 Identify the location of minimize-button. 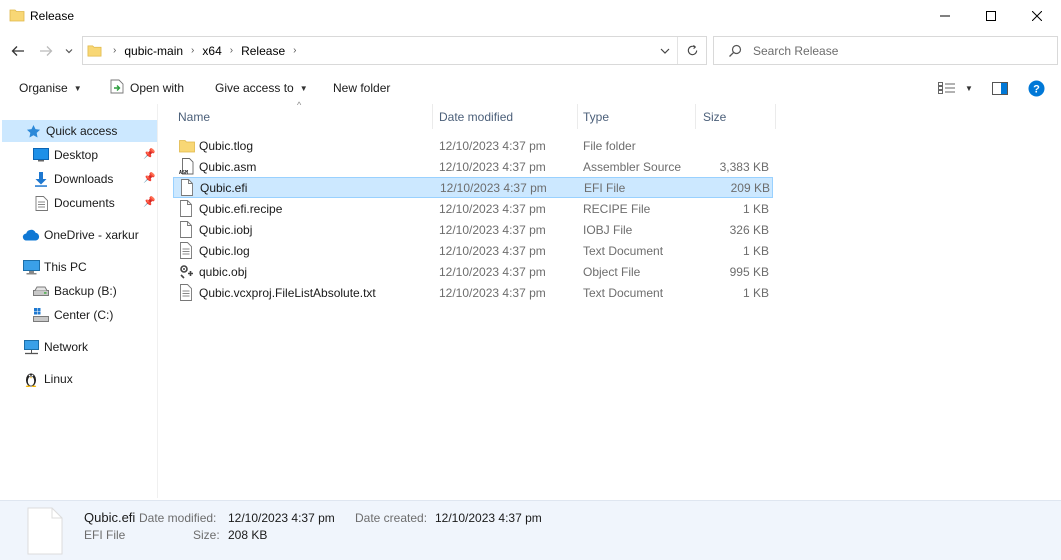
(945, 16).